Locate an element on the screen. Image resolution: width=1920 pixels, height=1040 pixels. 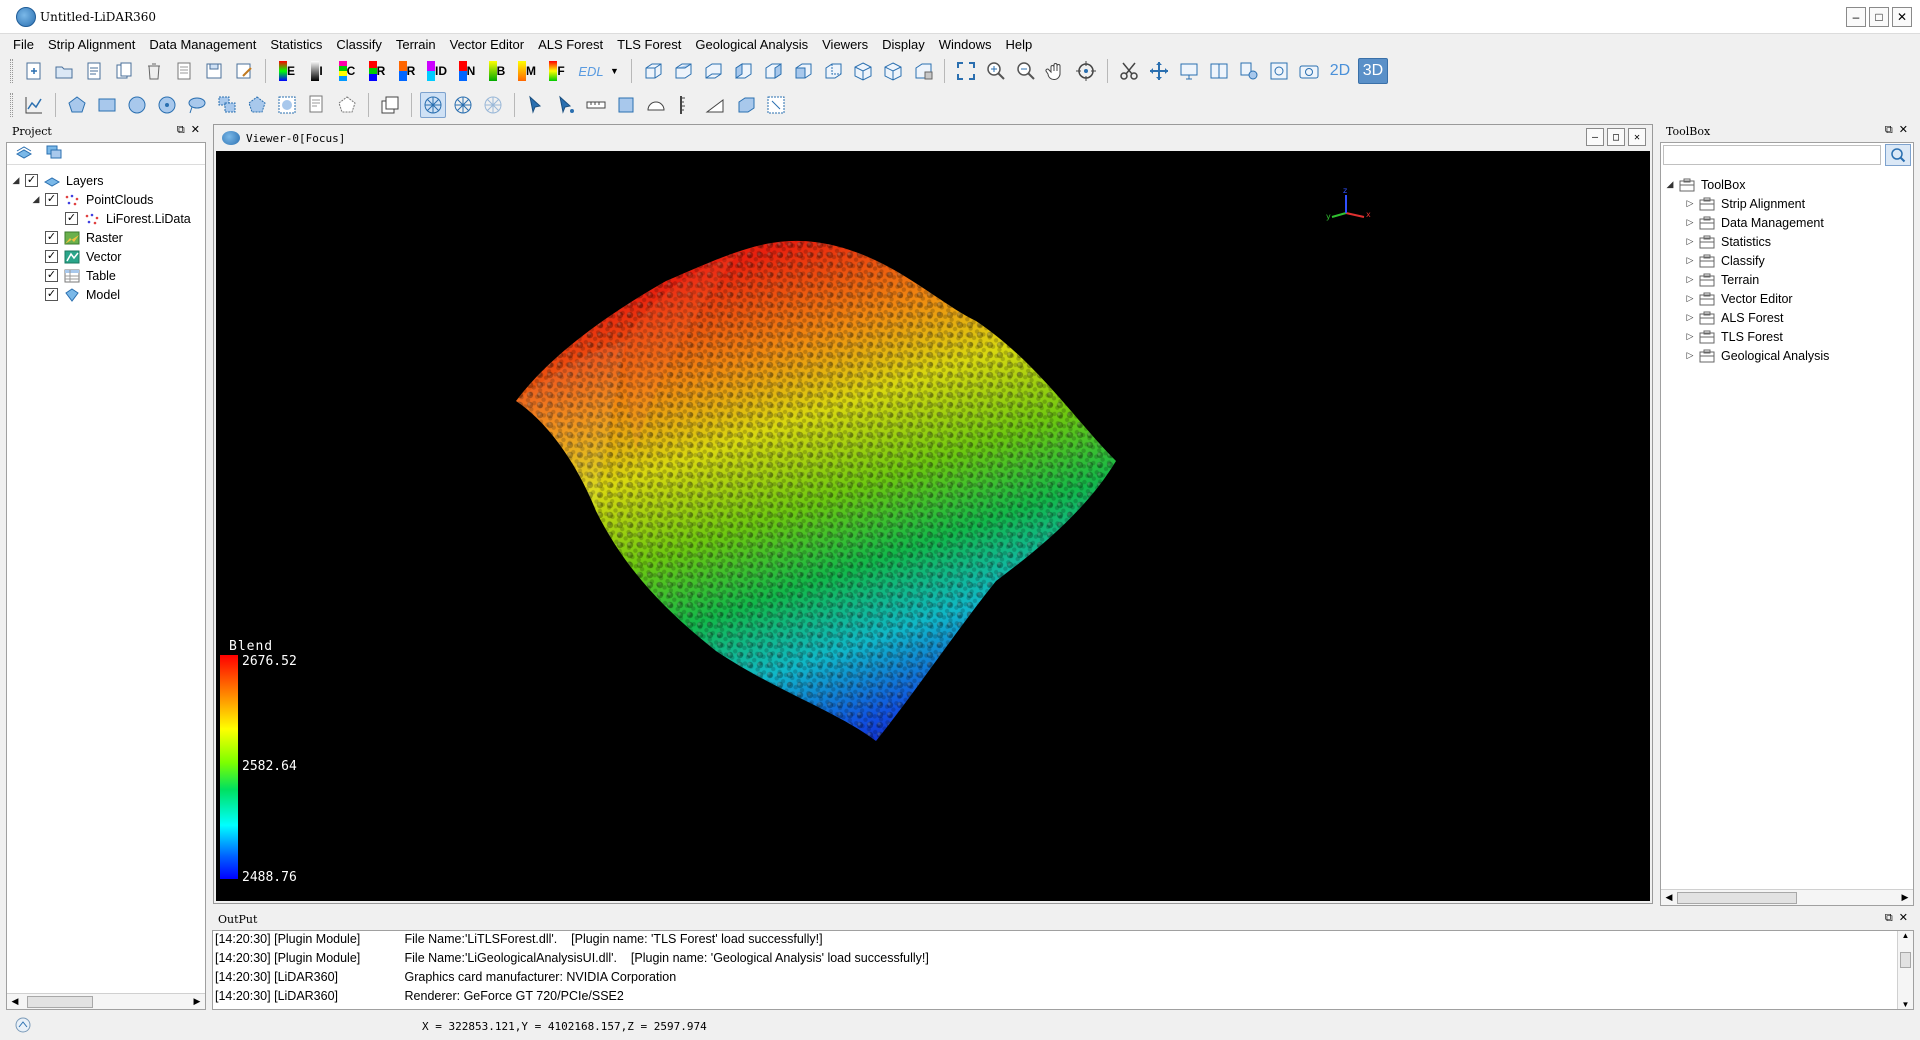
scroll-down-icon: ▼ is located at coordinates (1905, 1004).